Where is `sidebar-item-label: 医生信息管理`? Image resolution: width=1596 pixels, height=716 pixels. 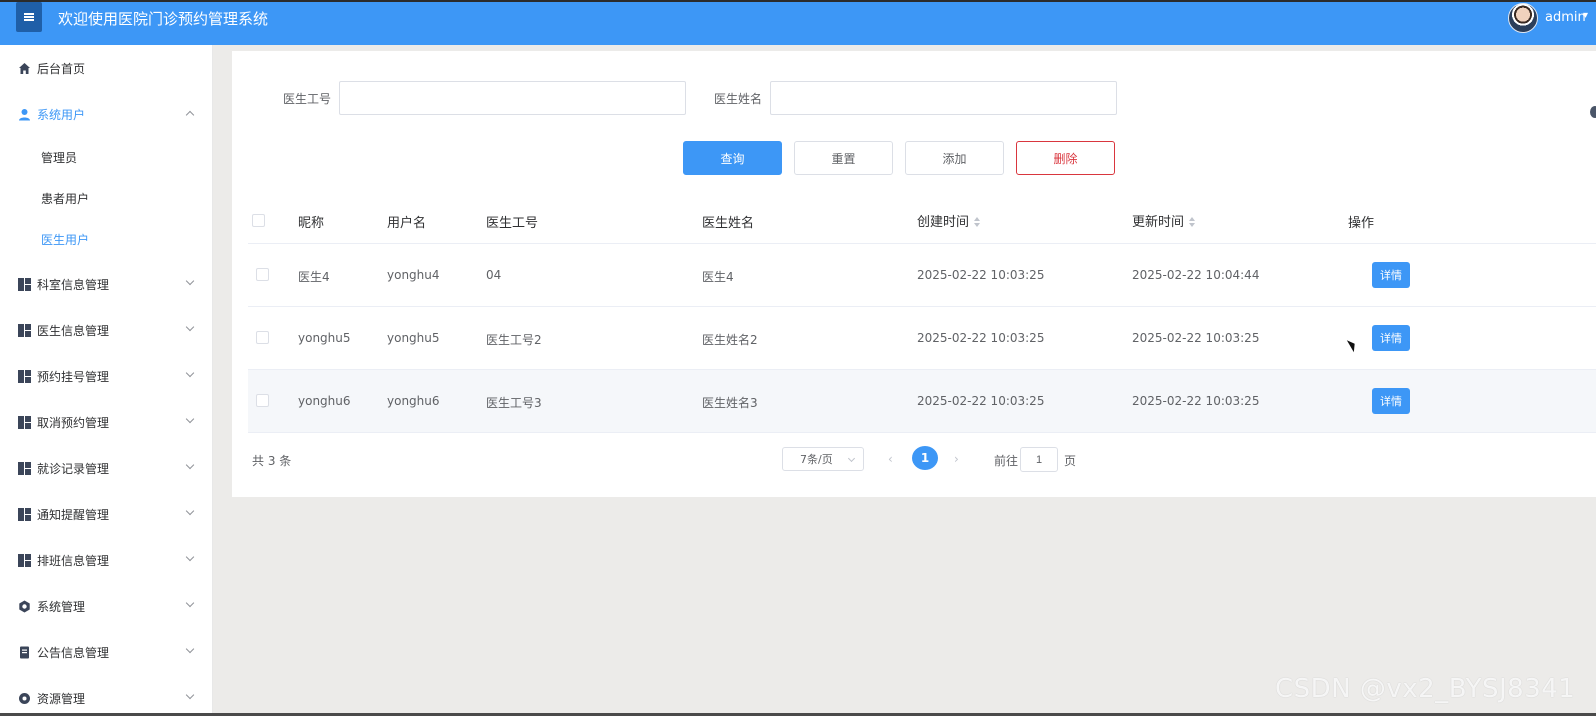
sidebar-item-label: 医生信息管理 is located at coordinates (73, 330).